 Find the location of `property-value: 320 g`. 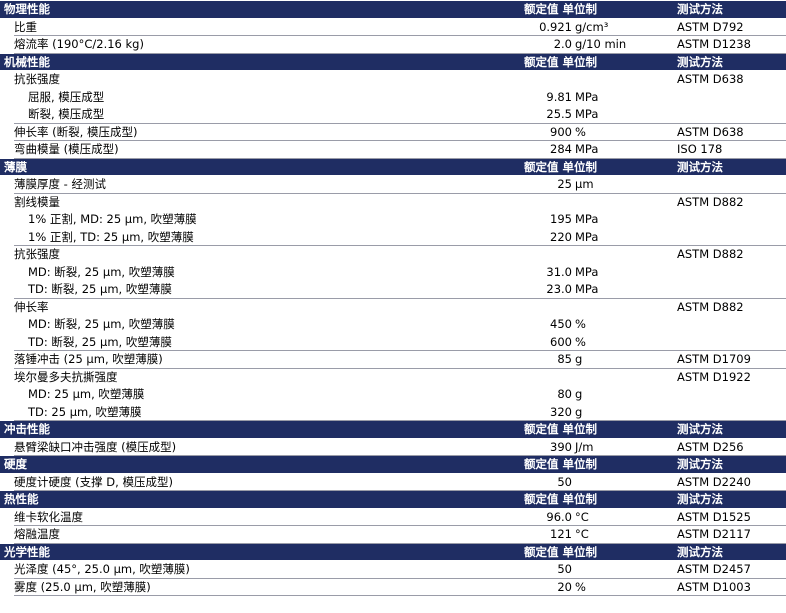

property-value: 320 g is located at coordinates (592, 412).